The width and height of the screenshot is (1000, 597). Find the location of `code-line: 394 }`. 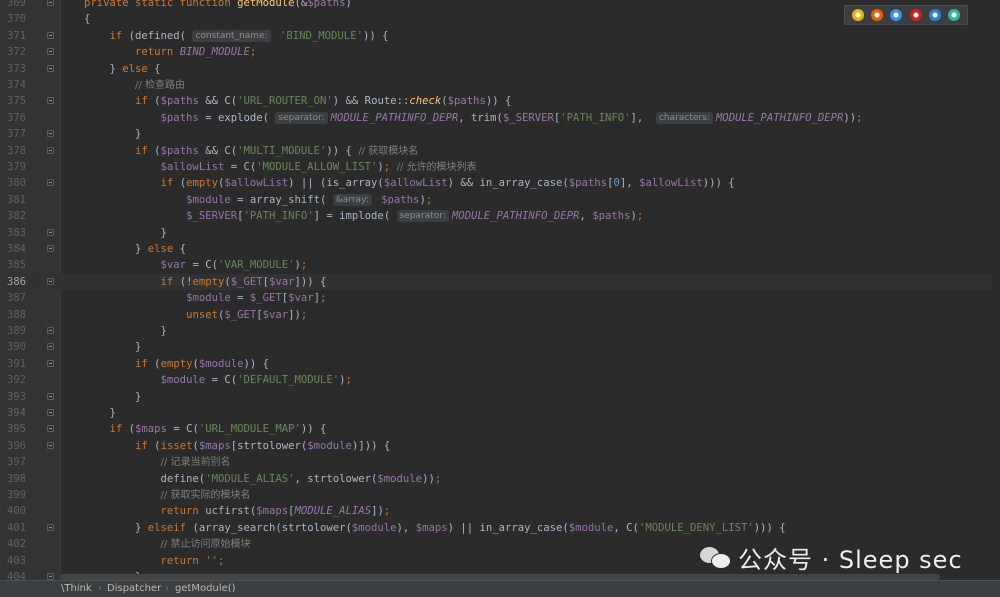

code-line: 394 } is located at coordinates (500, 413).